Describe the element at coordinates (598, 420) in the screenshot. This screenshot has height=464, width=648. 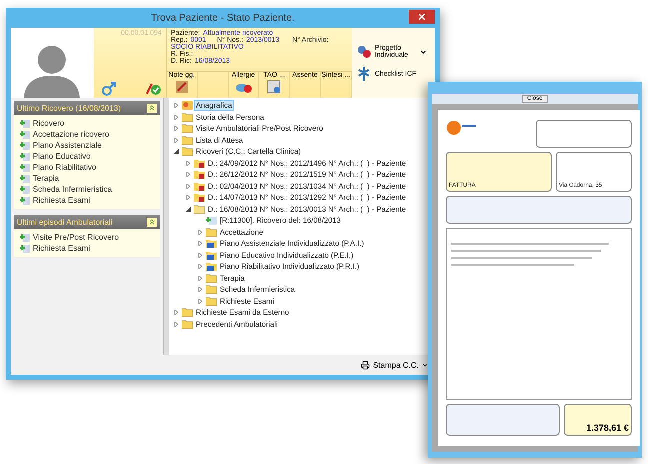
I see `total-box: 1.378,61 €` at that location.